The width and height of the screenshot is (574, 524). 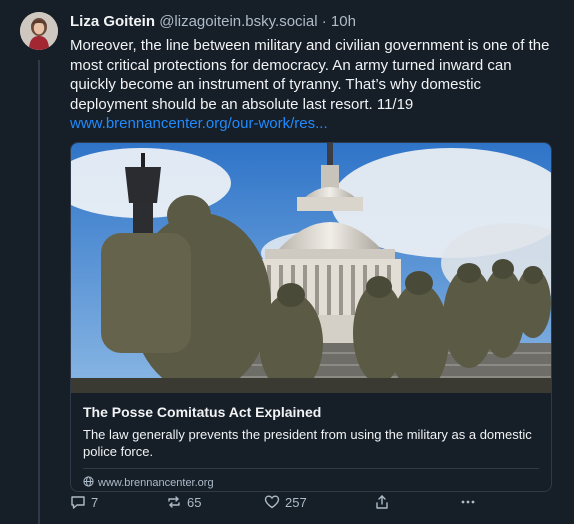 What do you see at coordinates (156, 482) in the screenshot?
I see `link-card-domain: www.brennancenter.org` at bounding box center [156, 482].